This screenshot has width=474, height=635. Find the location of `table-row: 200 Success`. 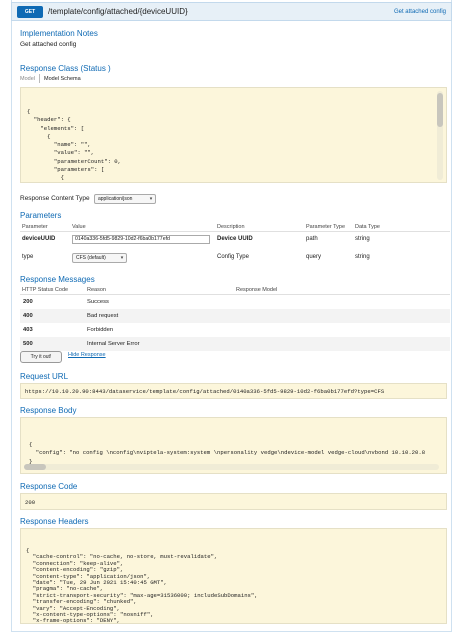

table-row: 200 Success is located at coordinates (235, 302).